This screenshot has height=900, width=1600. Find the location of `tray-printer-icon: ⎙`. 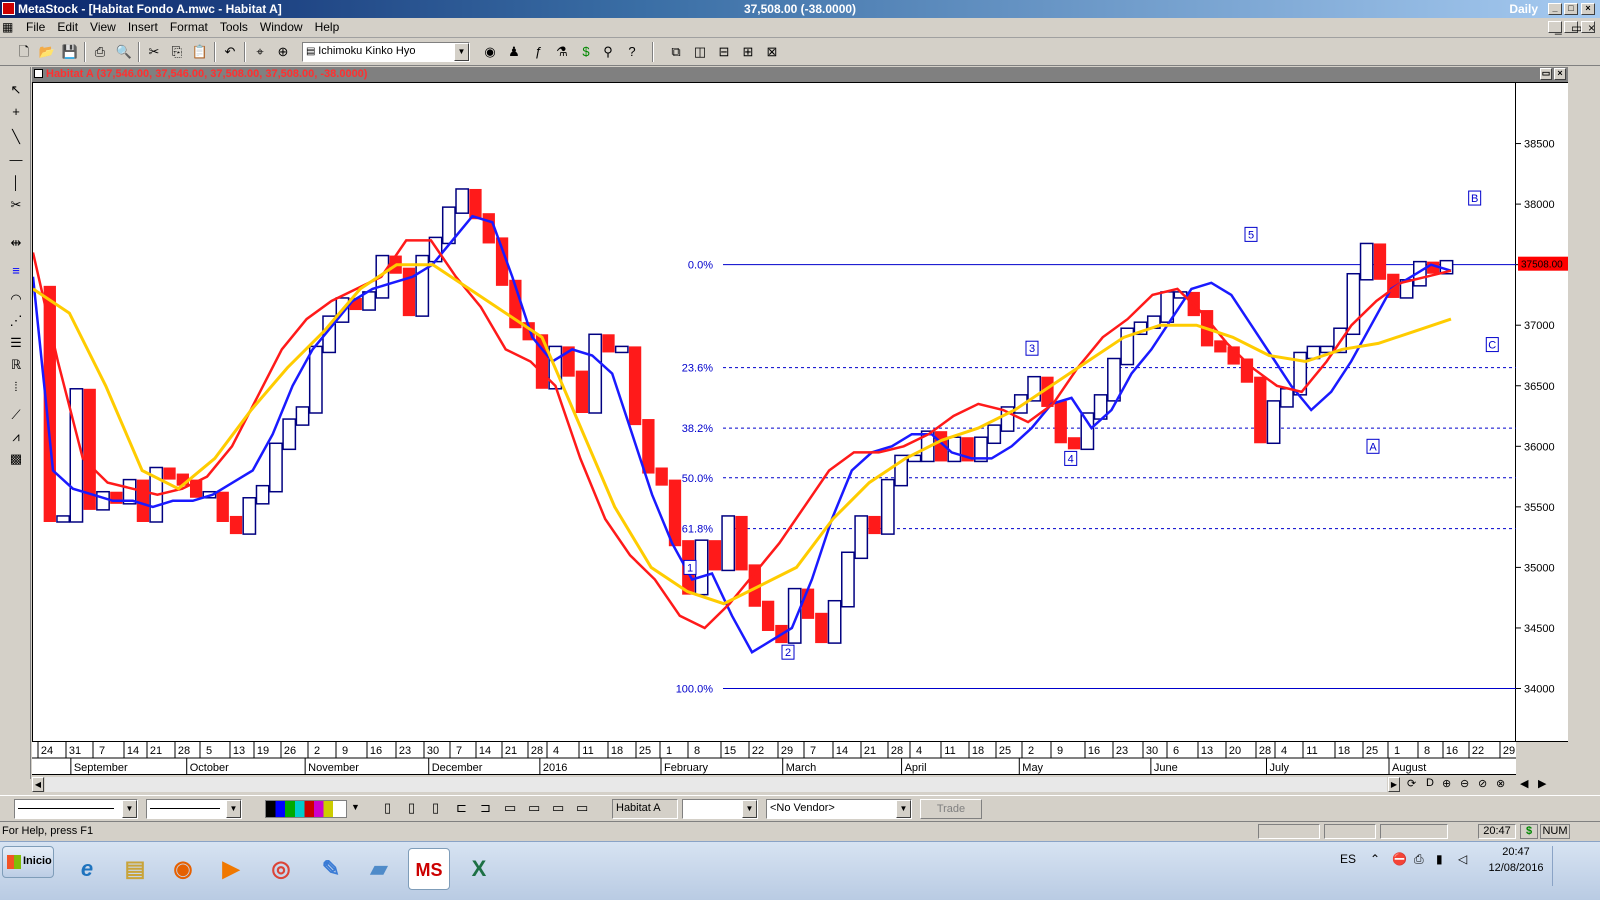

tray-printer-icon: ⎙ is located at coordinates (1419, 859).